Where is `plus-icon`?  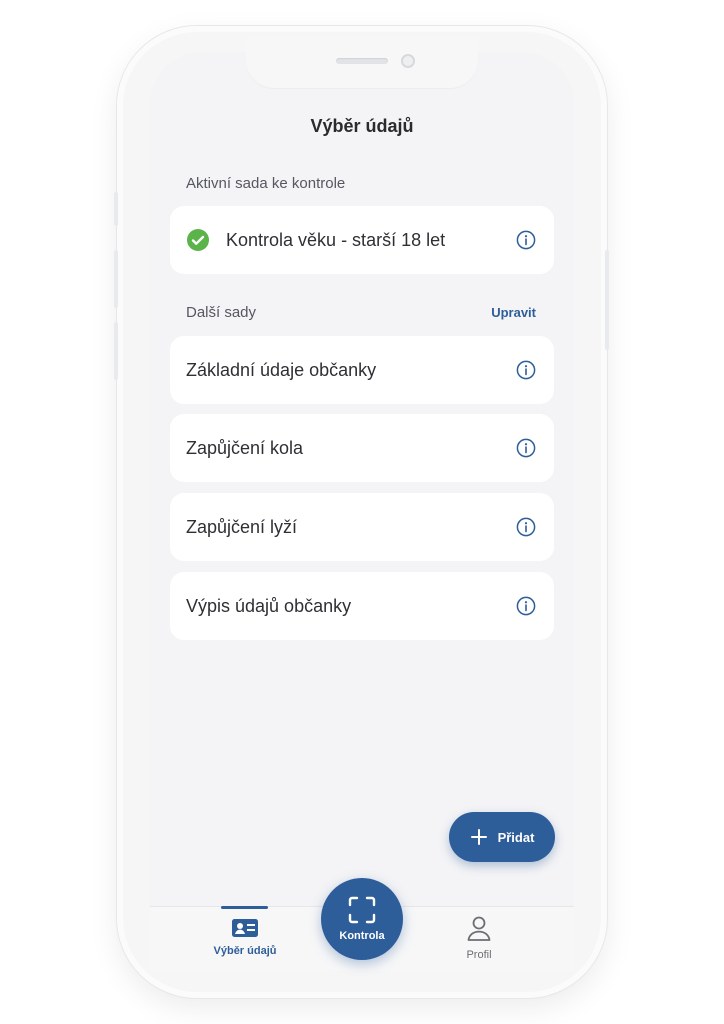
plus-icon is located at coordinates (478, 837).